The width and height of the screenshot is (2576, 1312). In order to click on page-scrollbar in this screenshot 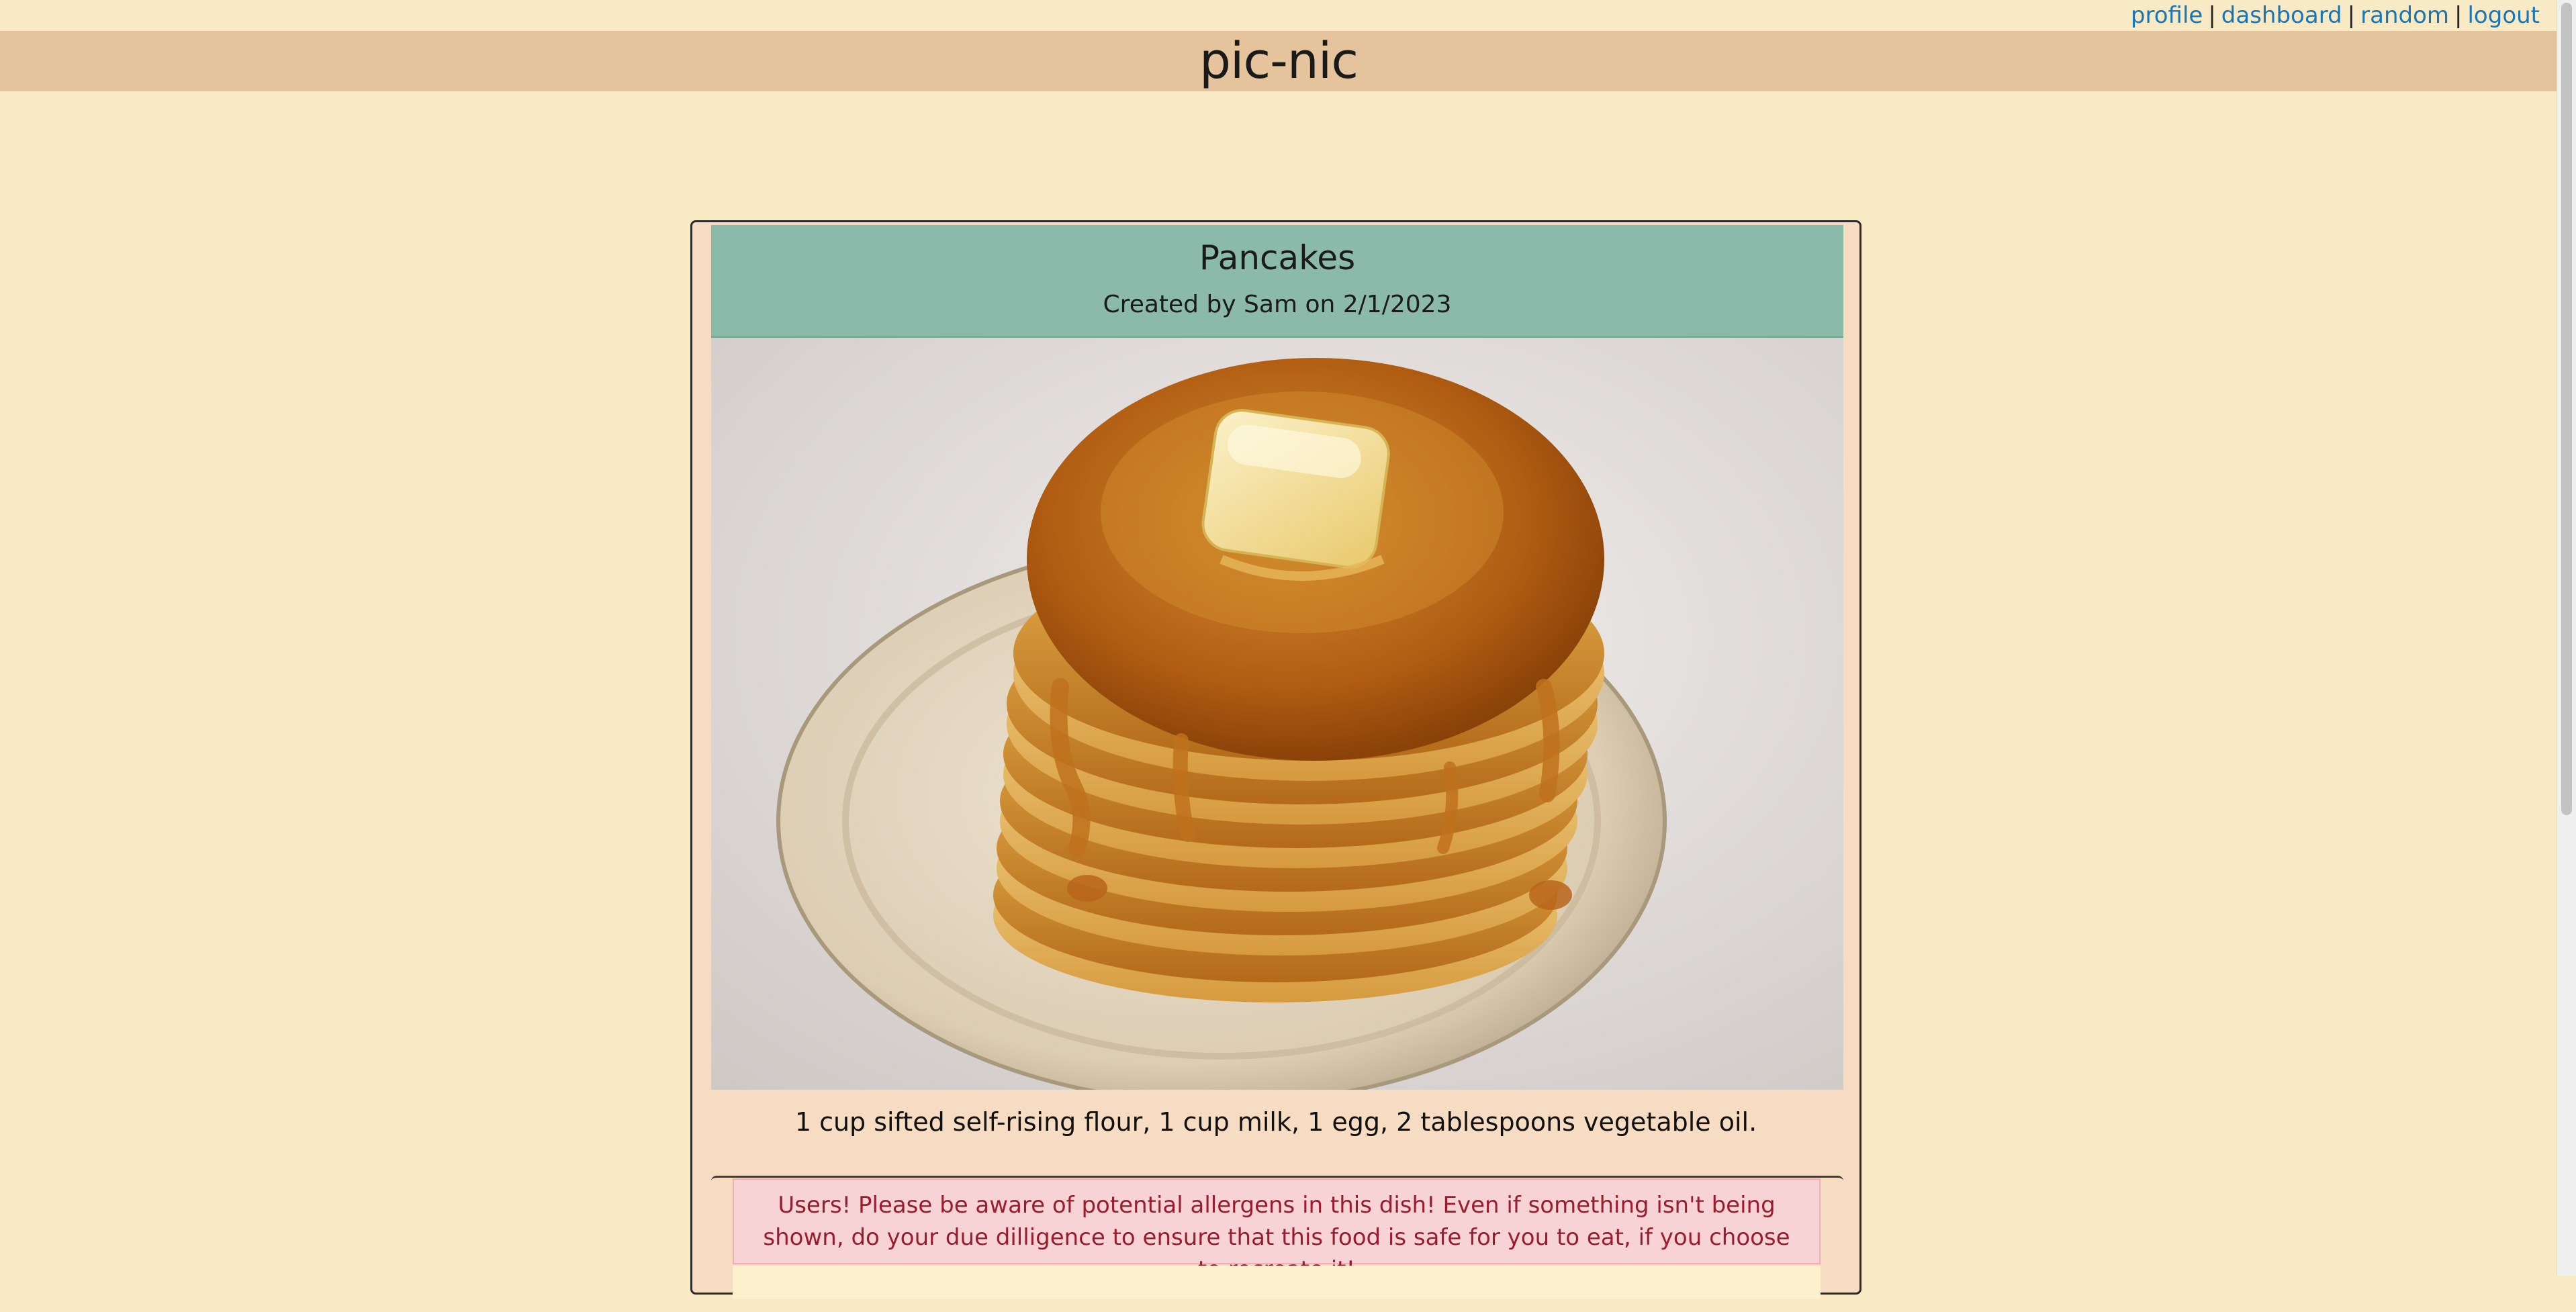, I will do `click(2566, 638)`.